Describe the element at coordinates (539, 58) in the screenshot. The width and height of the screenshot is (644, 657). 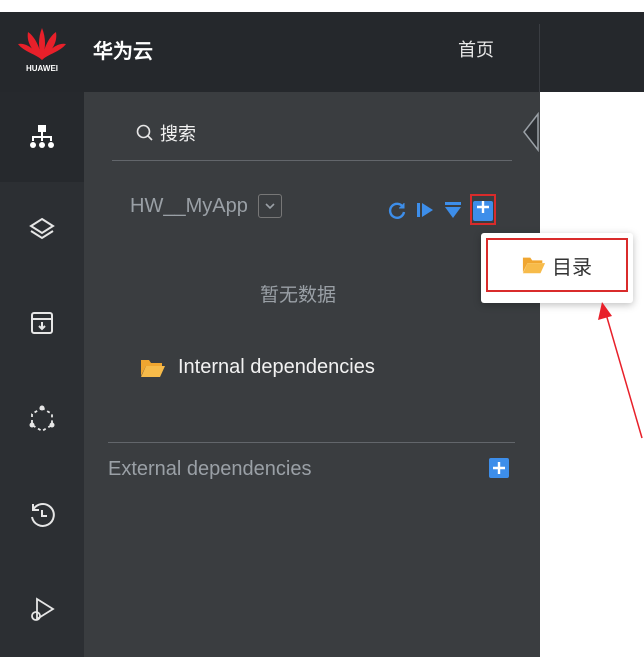
I see `topbar-divider` at that location.